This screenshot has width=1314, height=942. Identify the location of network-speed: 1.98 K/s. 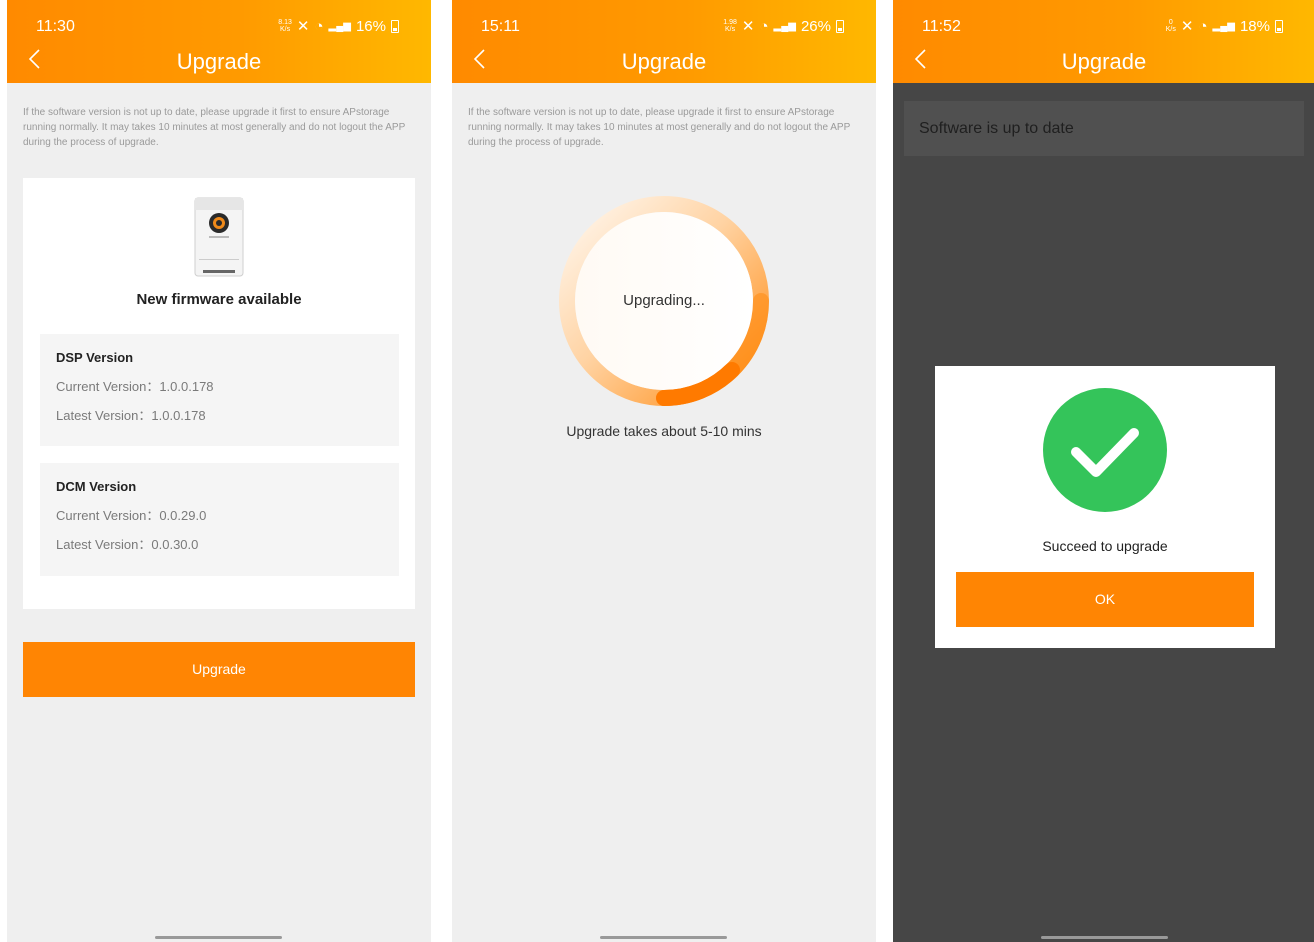
(730, 26).